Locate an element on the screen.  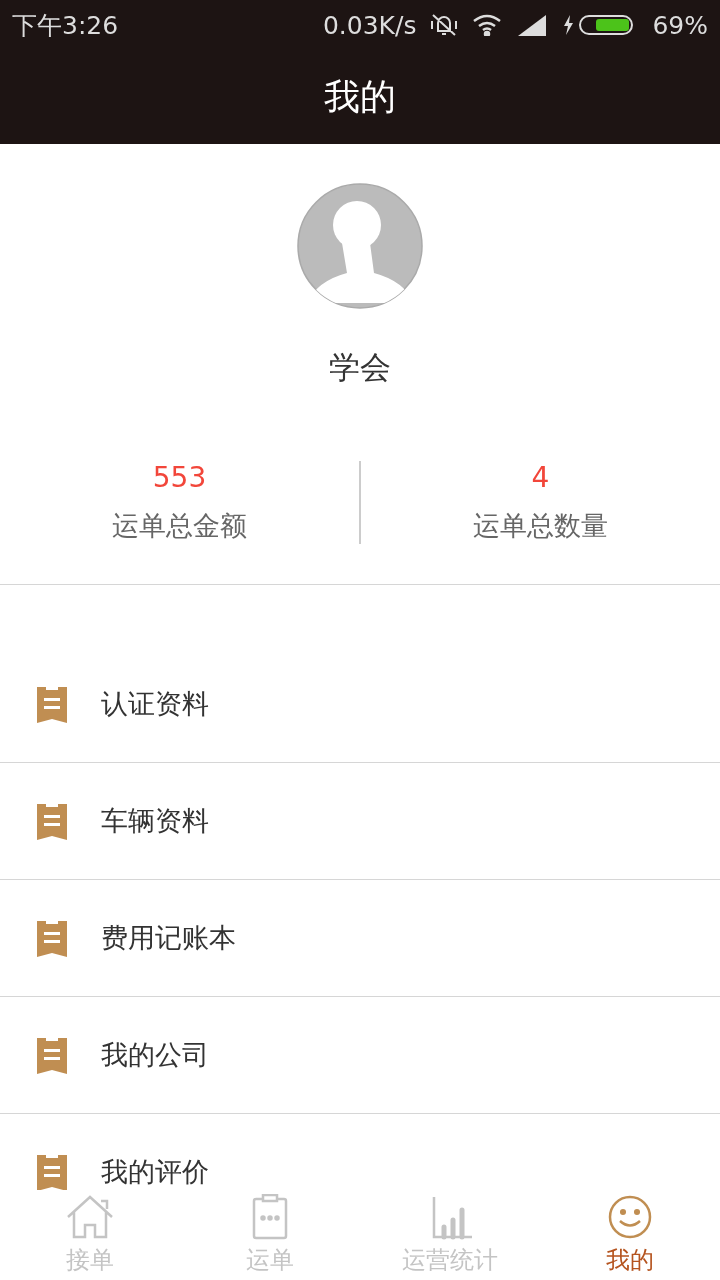
stat-label: 运单总金额 is located at coordinates (179, 526).